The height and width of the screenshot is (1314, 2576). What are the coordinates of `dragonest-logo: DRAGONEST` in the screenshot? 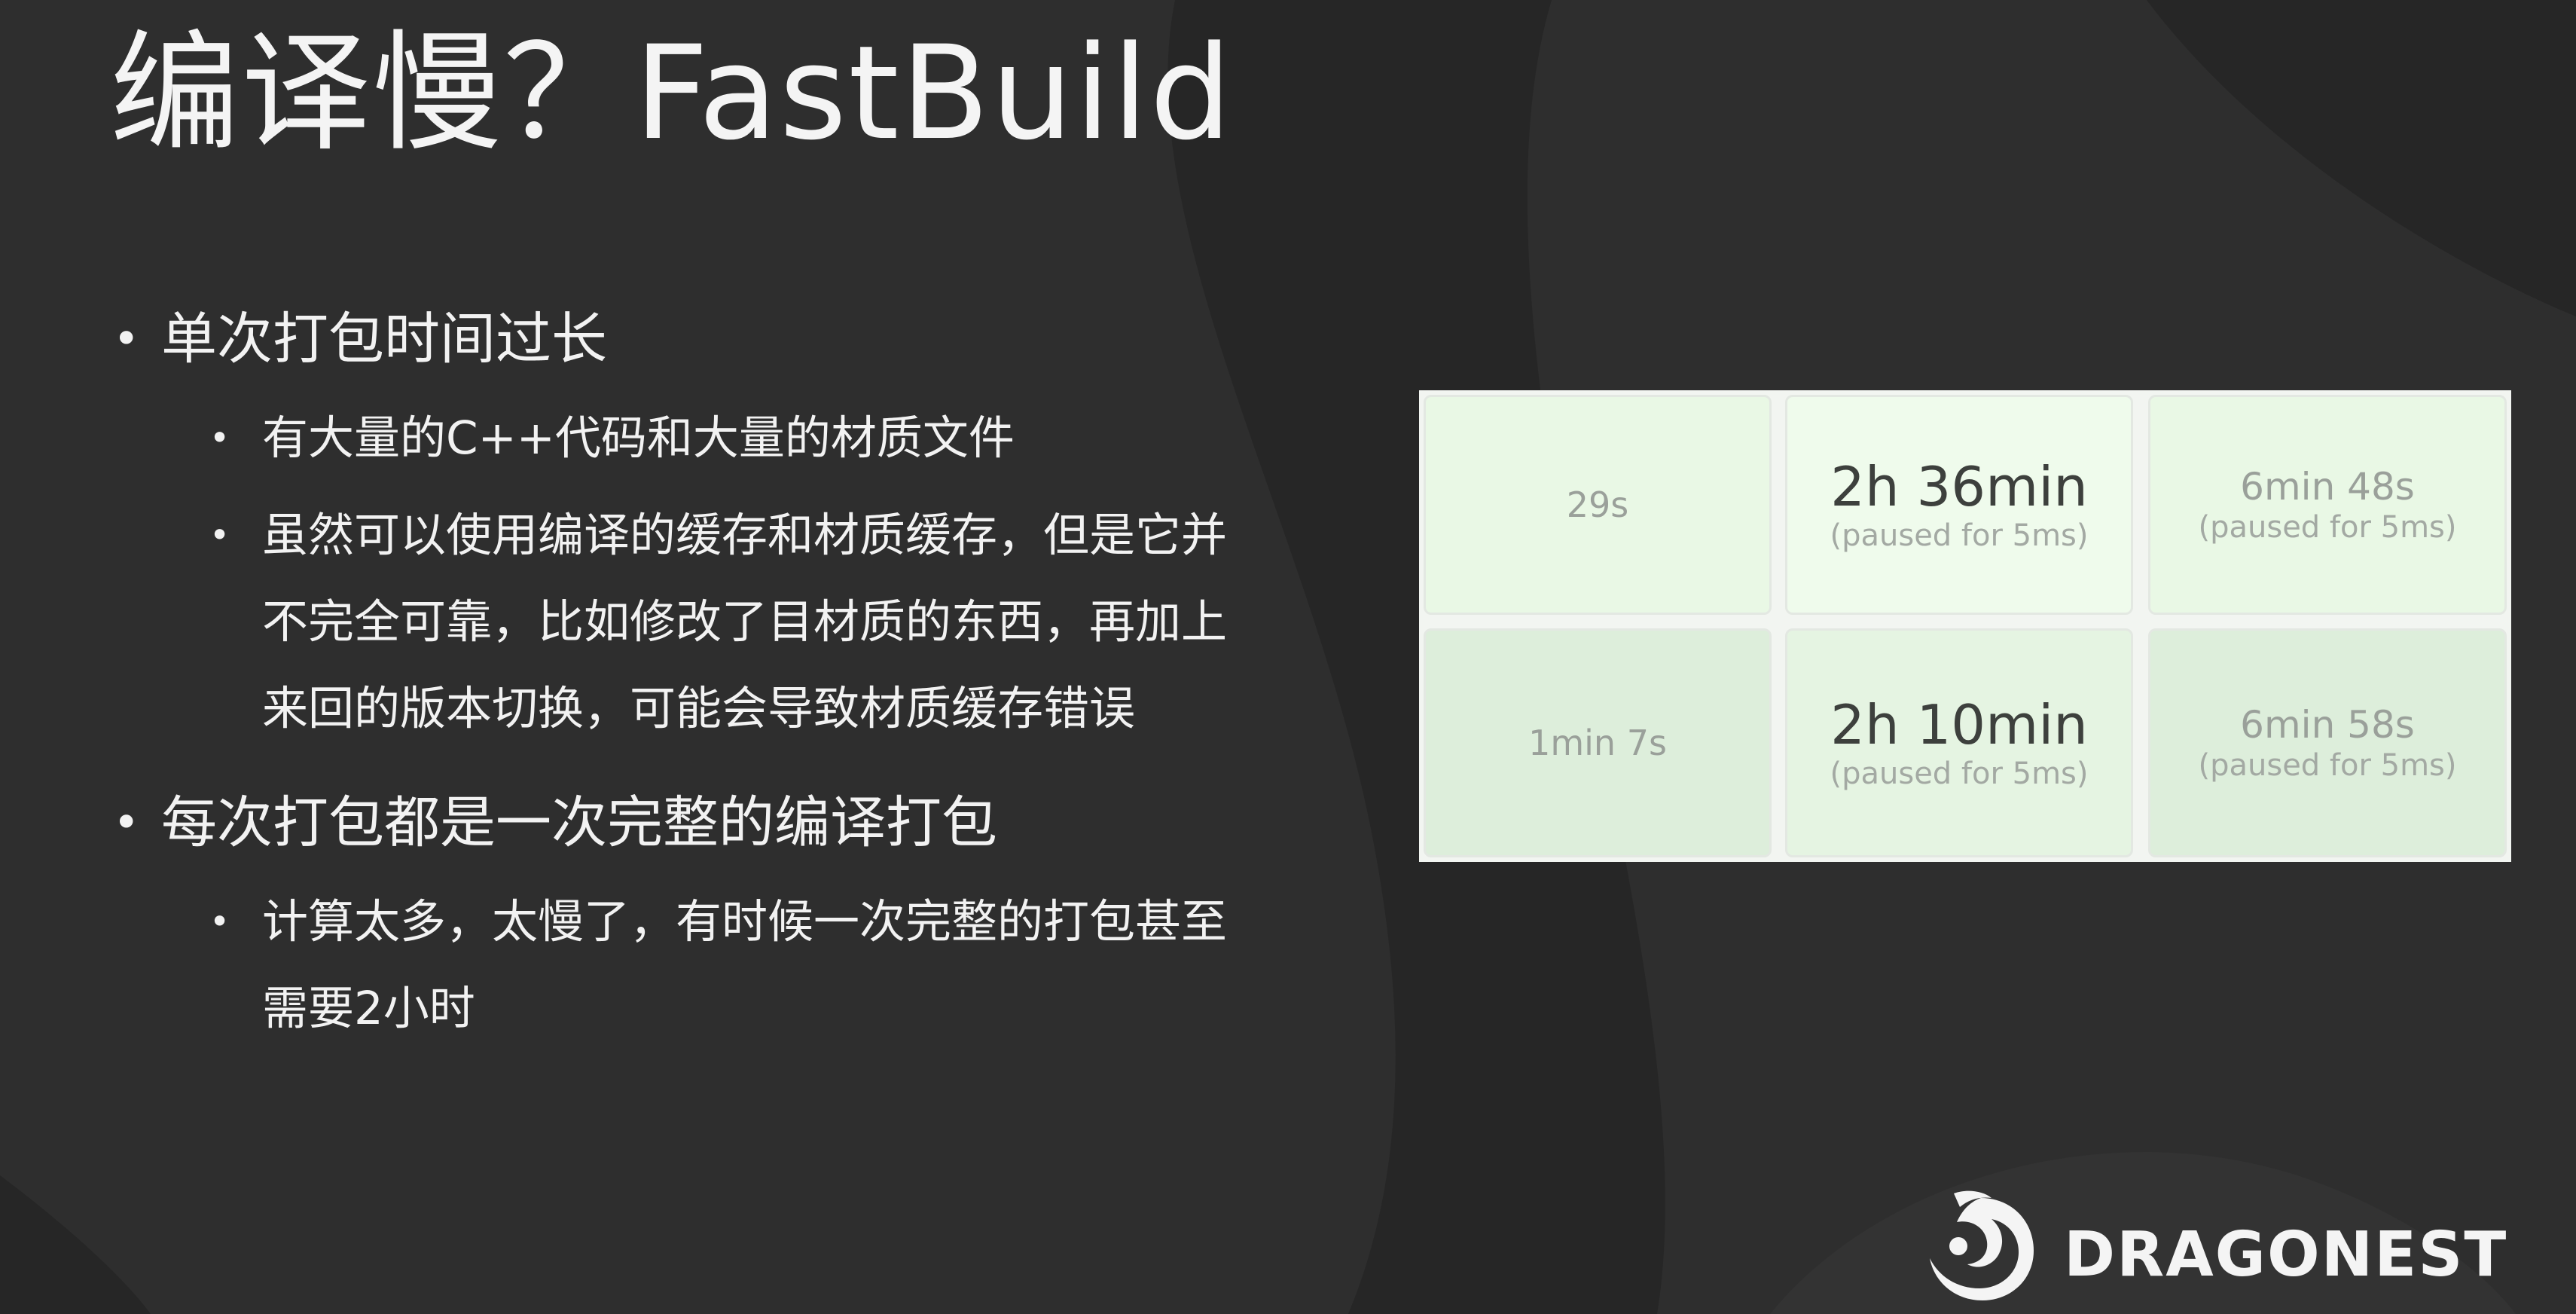 It's located at (2214, 1247).